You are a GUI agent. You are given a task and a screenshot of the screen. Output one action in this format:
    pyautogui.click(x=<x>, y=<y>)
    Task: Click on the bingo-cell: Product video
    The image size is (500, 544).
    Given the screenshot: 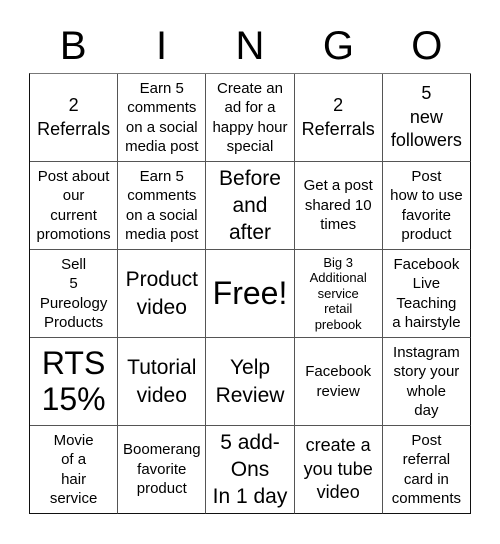 What is the action you would take?
    pyautogui.click(x=162, y=294)
    